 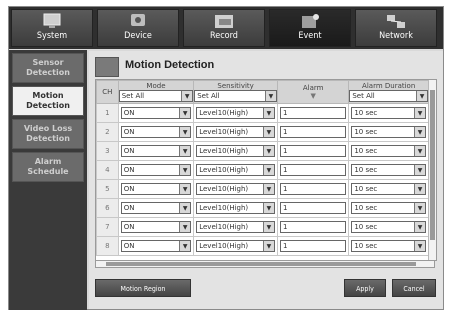 I want to click on sidebar-item-motion-detection: Motion Detection, so click(x=48, y=101).